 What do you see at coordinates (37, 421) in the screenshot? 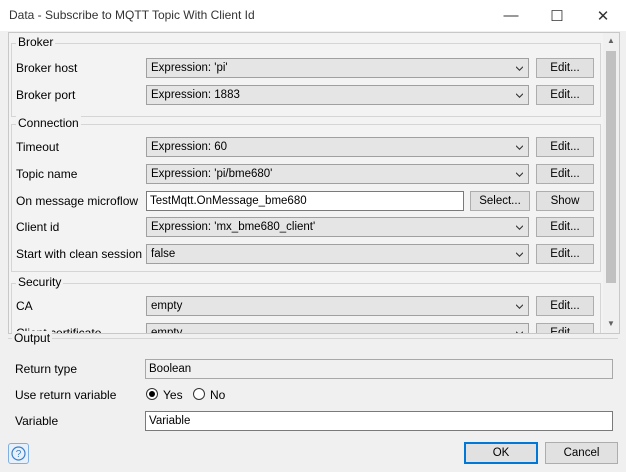
I see `variable-label: Variable` at bounding box center [37, 421].